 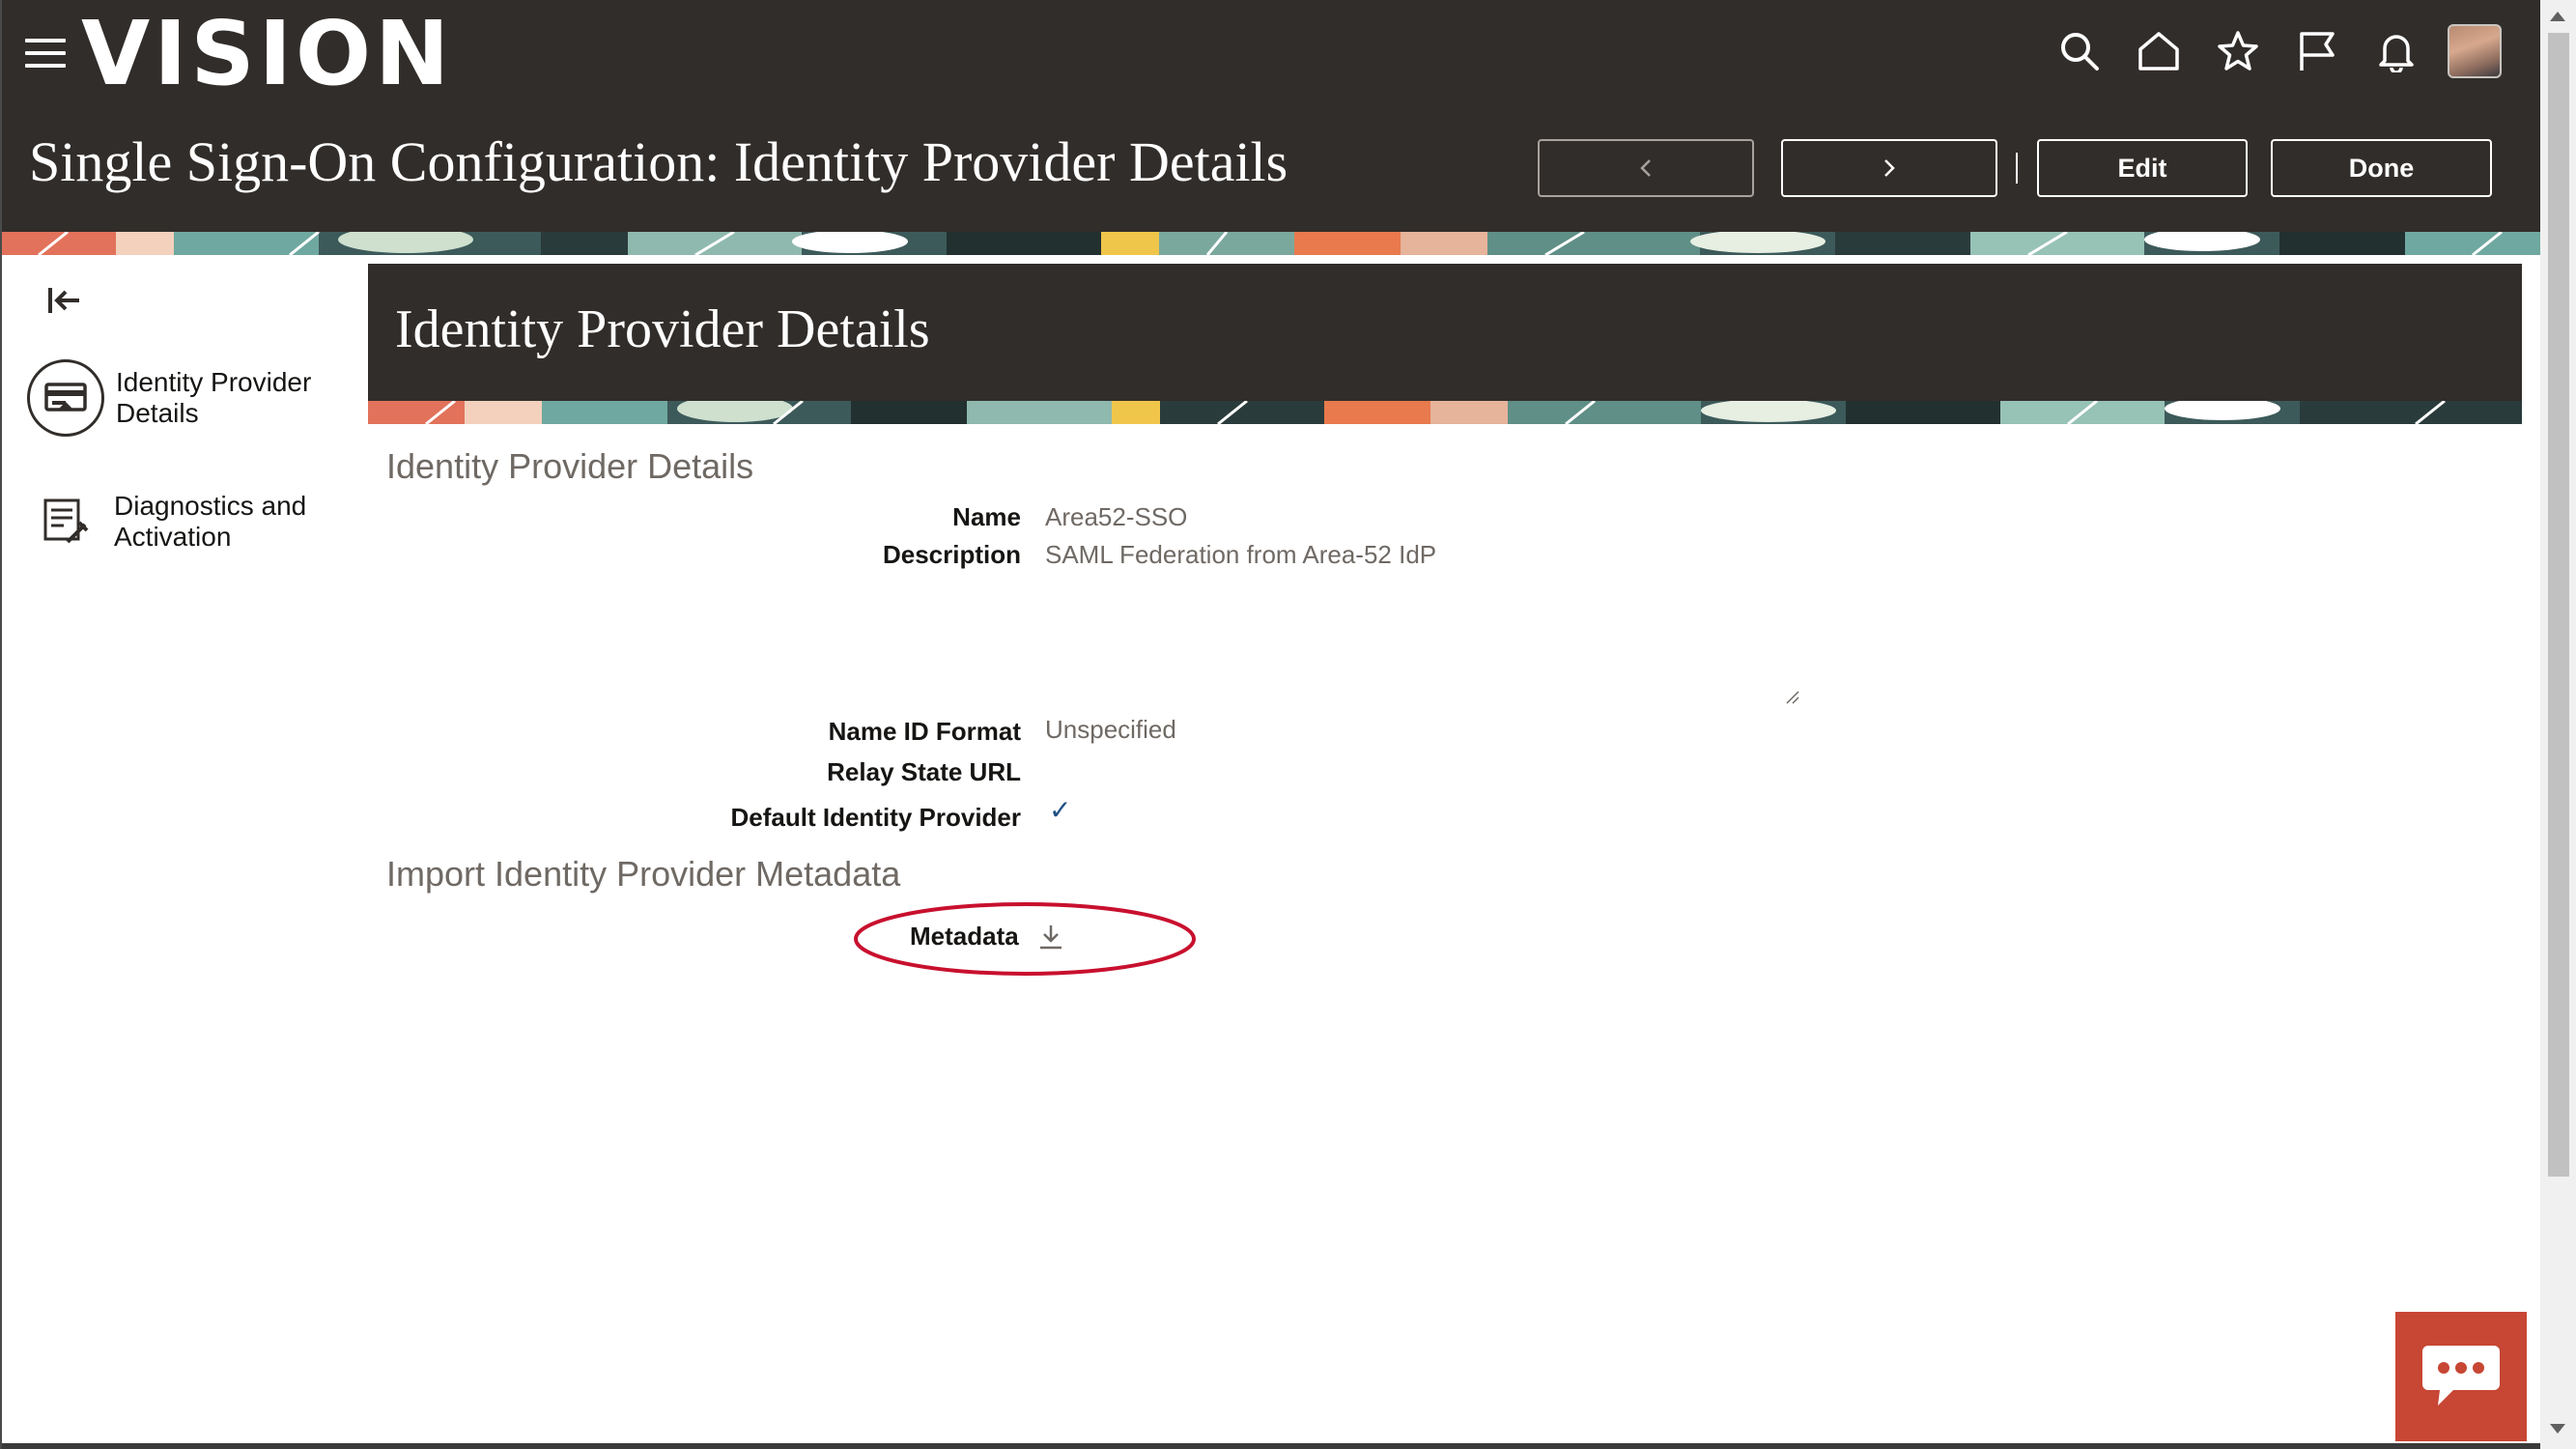 I want to click on metadata-label: Metadata, so click(x=964, y=936).